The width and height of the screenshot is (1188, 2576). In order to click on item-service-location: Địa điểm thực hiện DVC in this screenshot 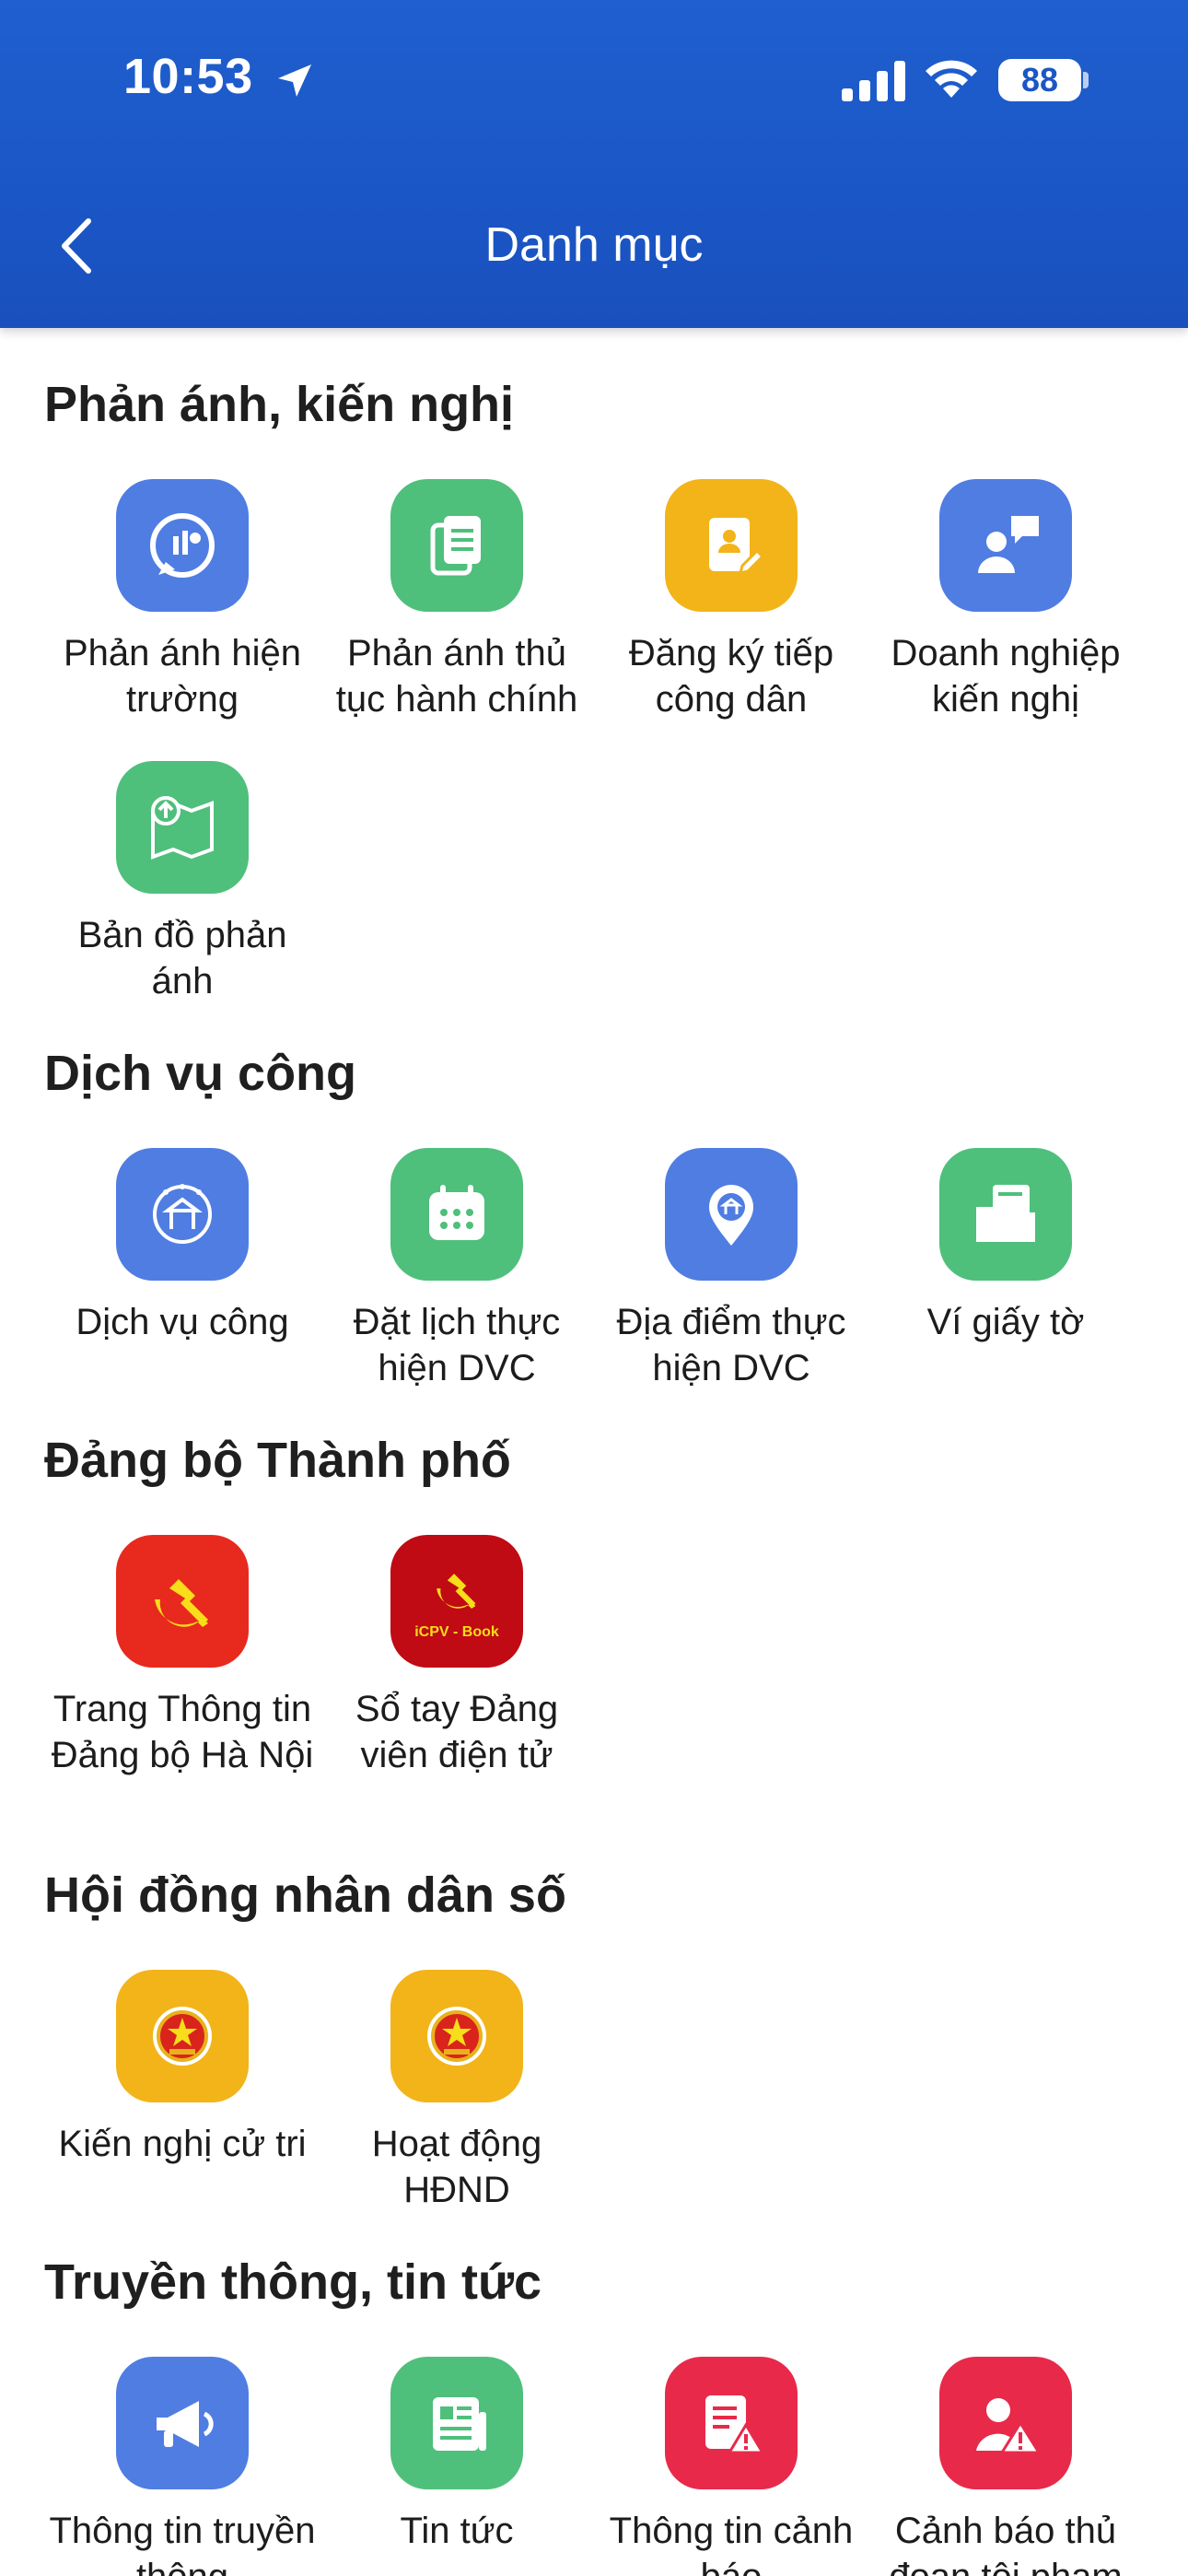, I will do `click(731, 1269)`.